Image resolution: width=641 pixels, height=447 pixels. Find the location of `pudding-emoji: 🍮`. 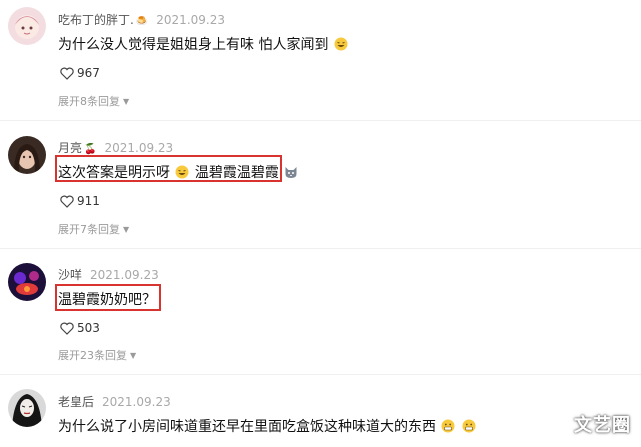

pudding-emoji: 🍮 is located at coordinates (142, 21).